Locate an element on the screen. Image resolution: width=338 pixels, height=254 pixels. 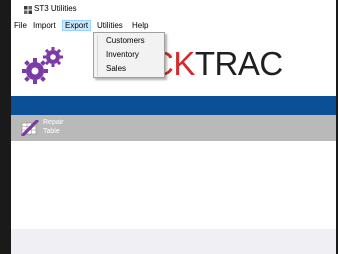
brand-logo-dark-part: TRAC is located at coordinates (238, 63).